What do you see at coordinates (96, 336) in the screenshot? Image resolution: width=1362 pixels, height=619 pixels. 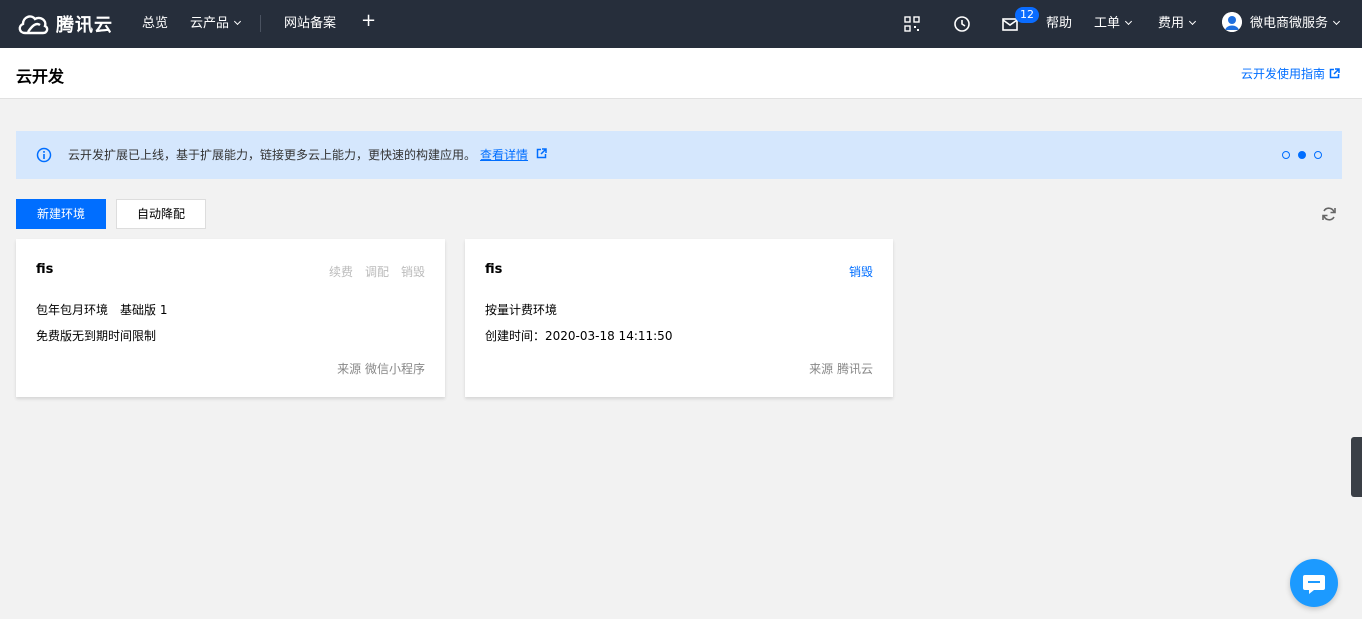 I see `expiry-info: 免费版无到期时间限制` at bounding box center [96, 336].